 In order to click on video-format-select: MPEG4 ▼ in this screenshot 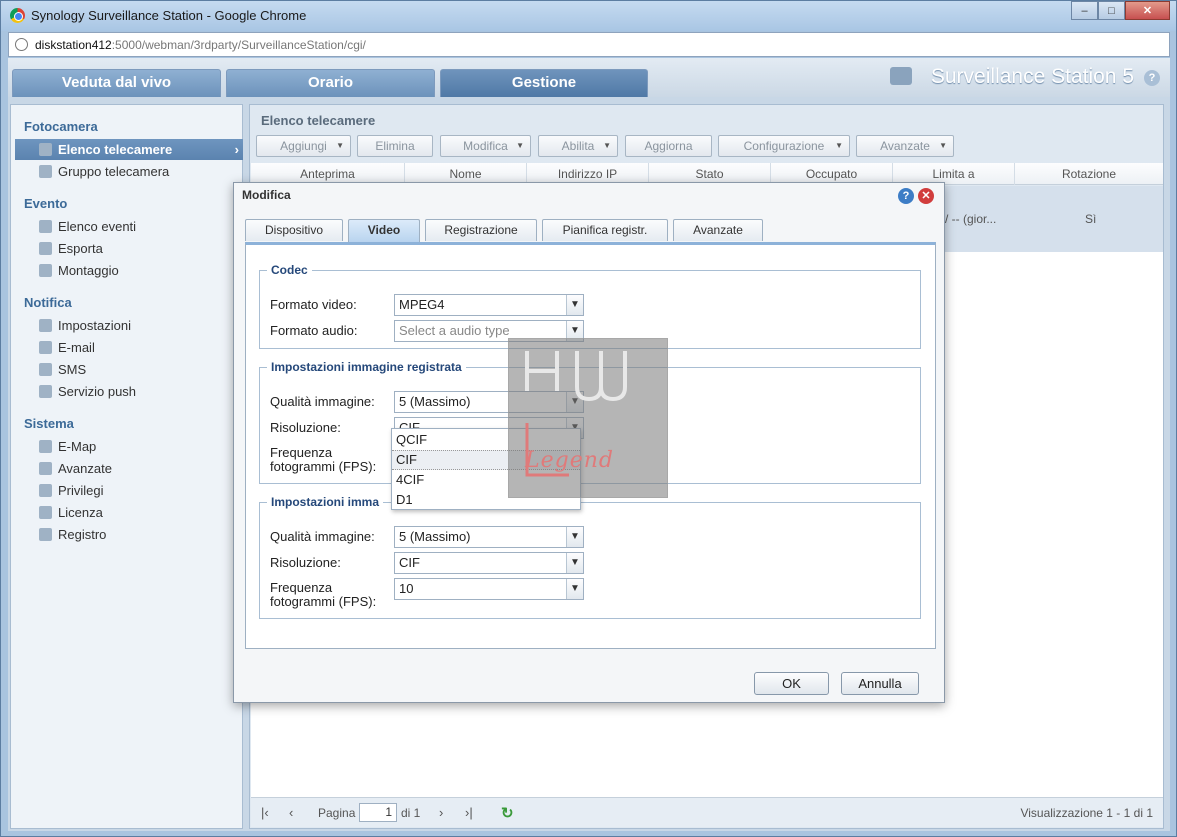, I will do `click(489, 305)`.